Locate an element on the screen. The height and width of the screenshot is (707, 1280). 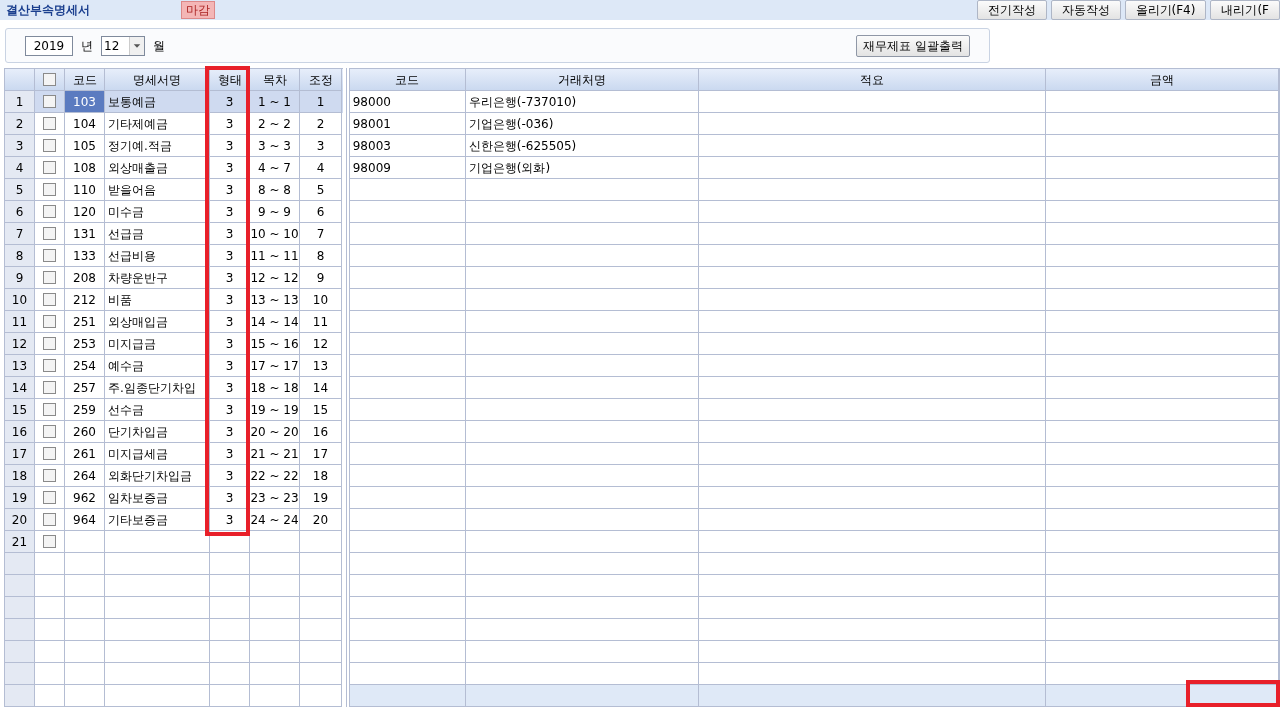
row-number: 17 is located at coordinates (20, 454).